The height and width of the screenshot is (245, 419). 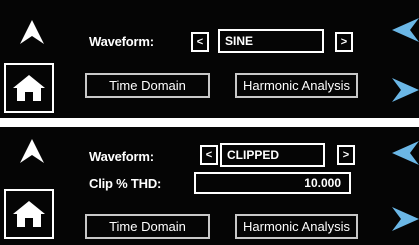 I want to click on waveform-value: CLIPPED, so click(x=272, y=155).